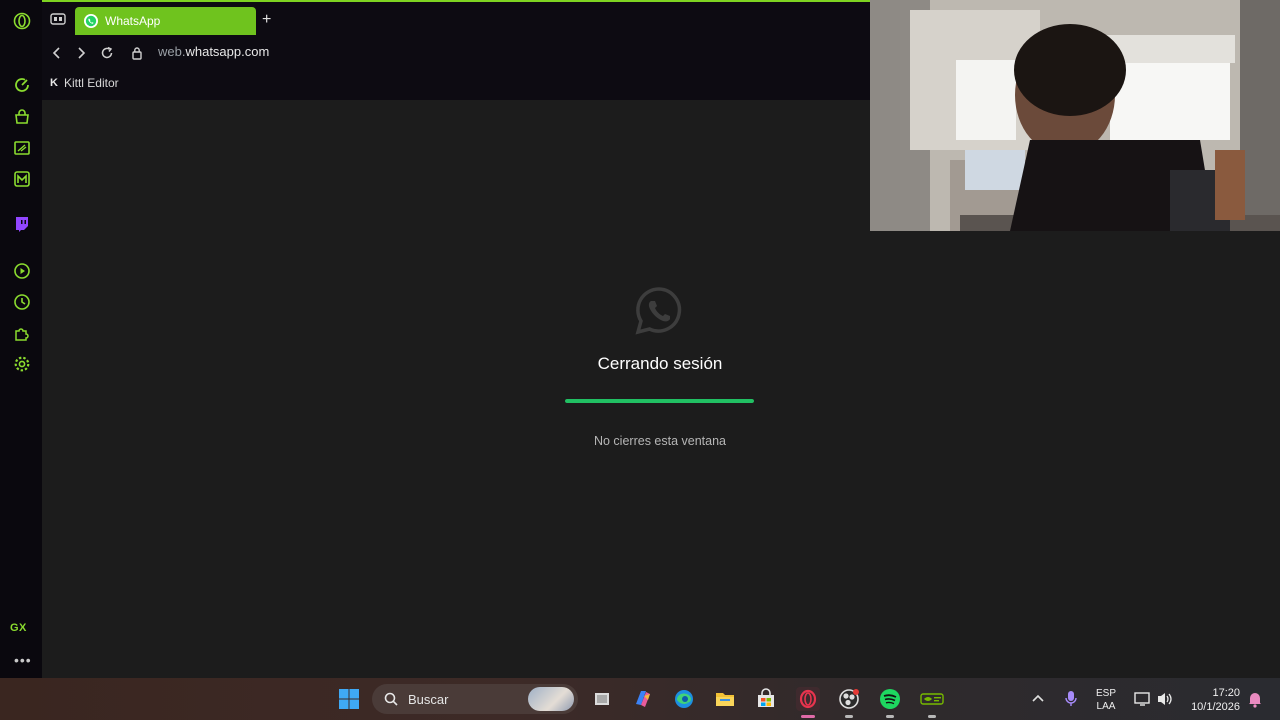  I want to click on workspaces-icon, so click(58, 19).